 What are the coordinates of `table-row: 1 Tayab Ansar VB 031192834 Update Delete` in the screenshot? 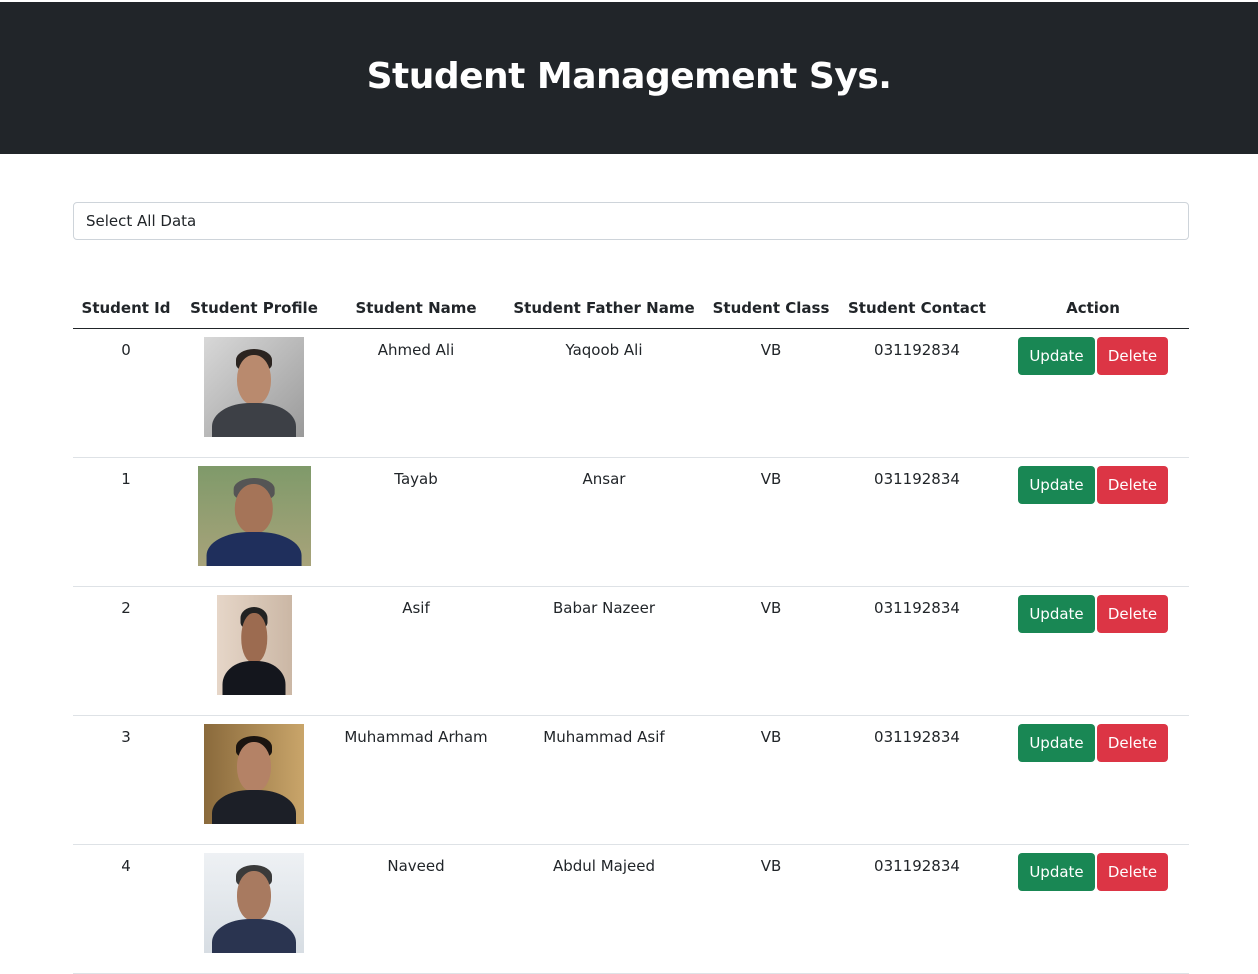 It's located at (631, 522).